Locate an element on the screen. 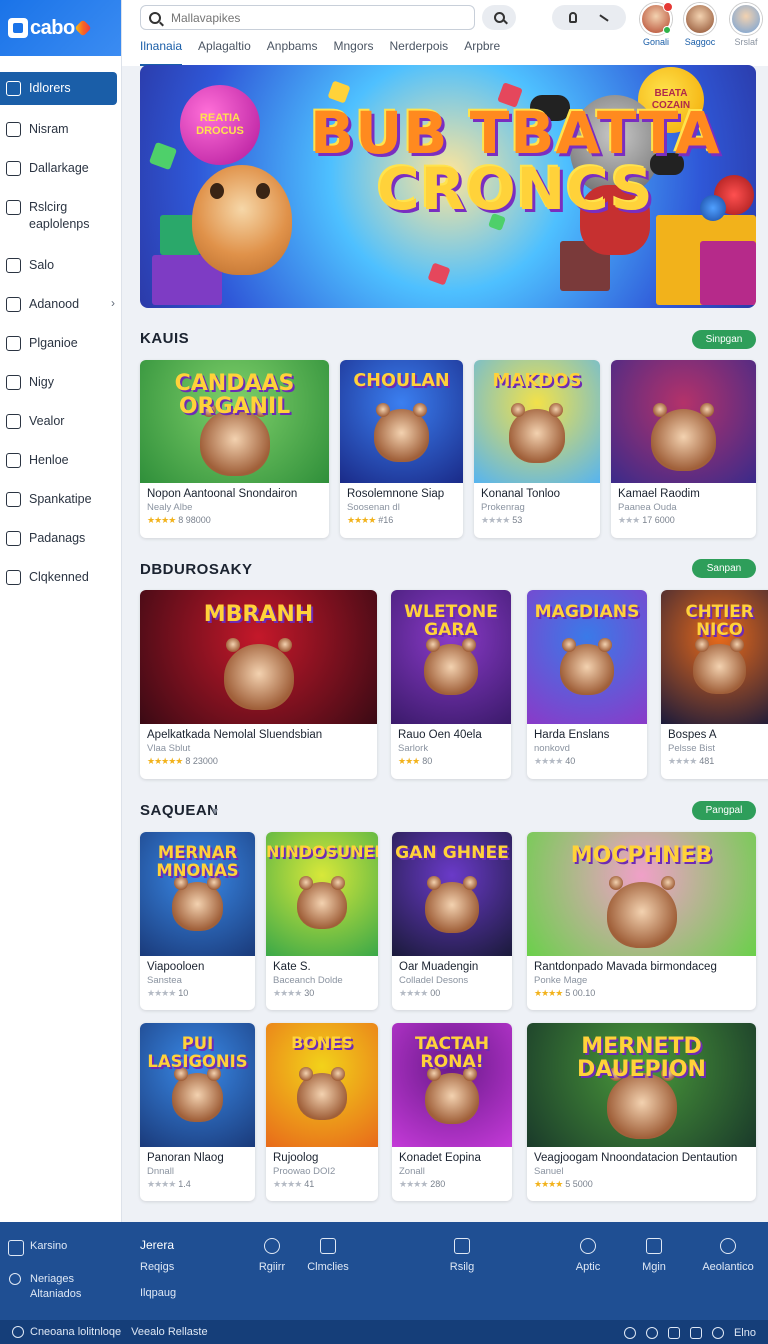 The width and height of the screenshot is (768, 1344). game-card: MAKDOS Konanal Tonloo Prokenrag ★★★★ 53 is located at coordinates (537, 449).